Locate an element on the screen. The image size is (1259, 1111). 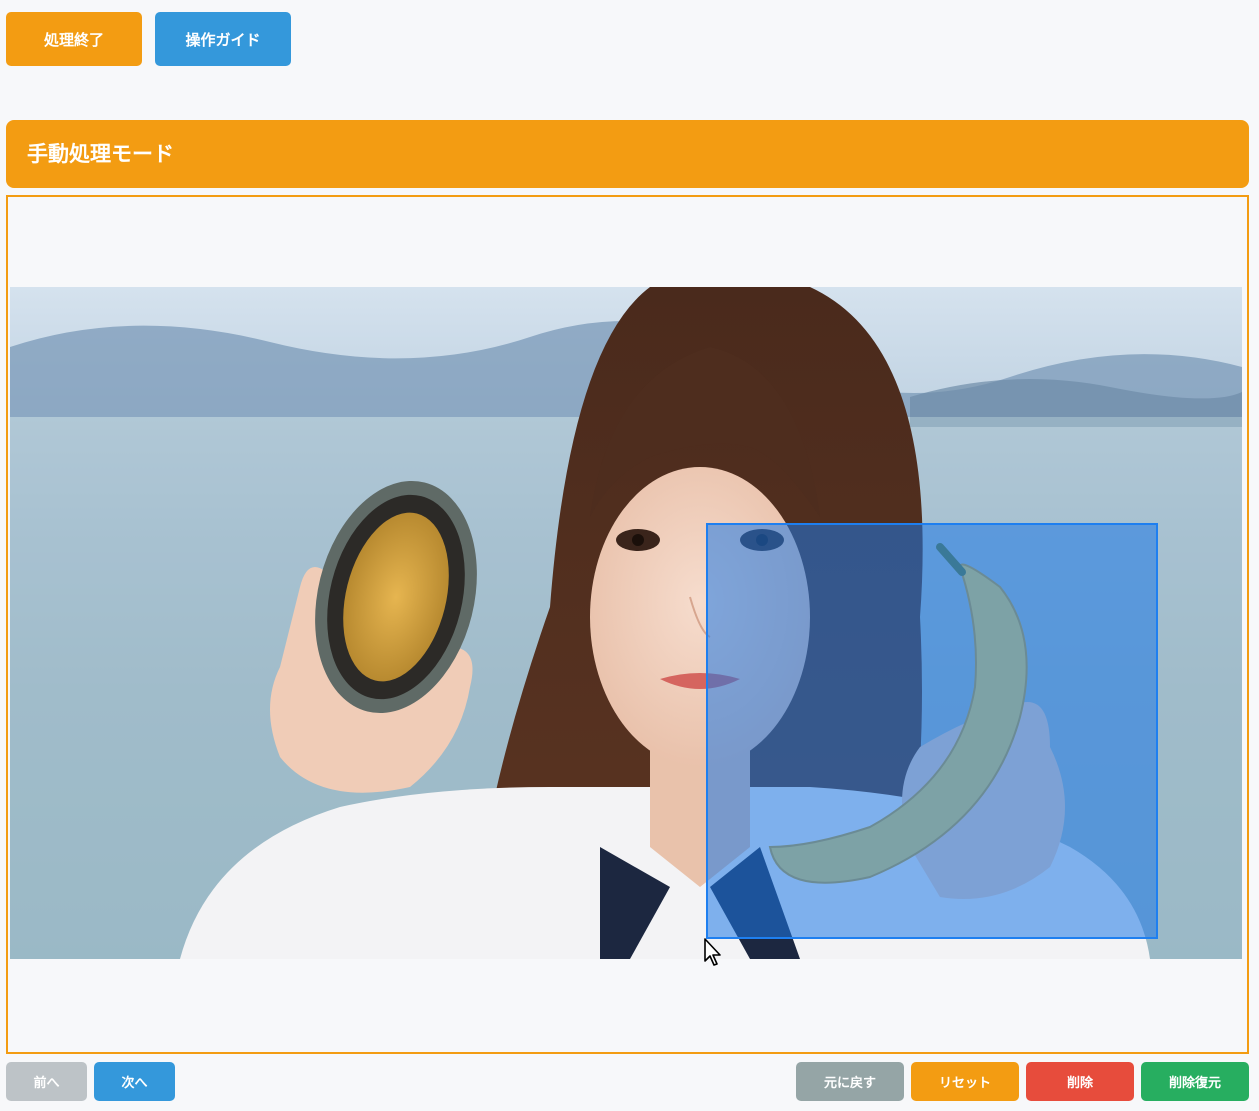
selection-rectangle is located at coordinates (932, 731).